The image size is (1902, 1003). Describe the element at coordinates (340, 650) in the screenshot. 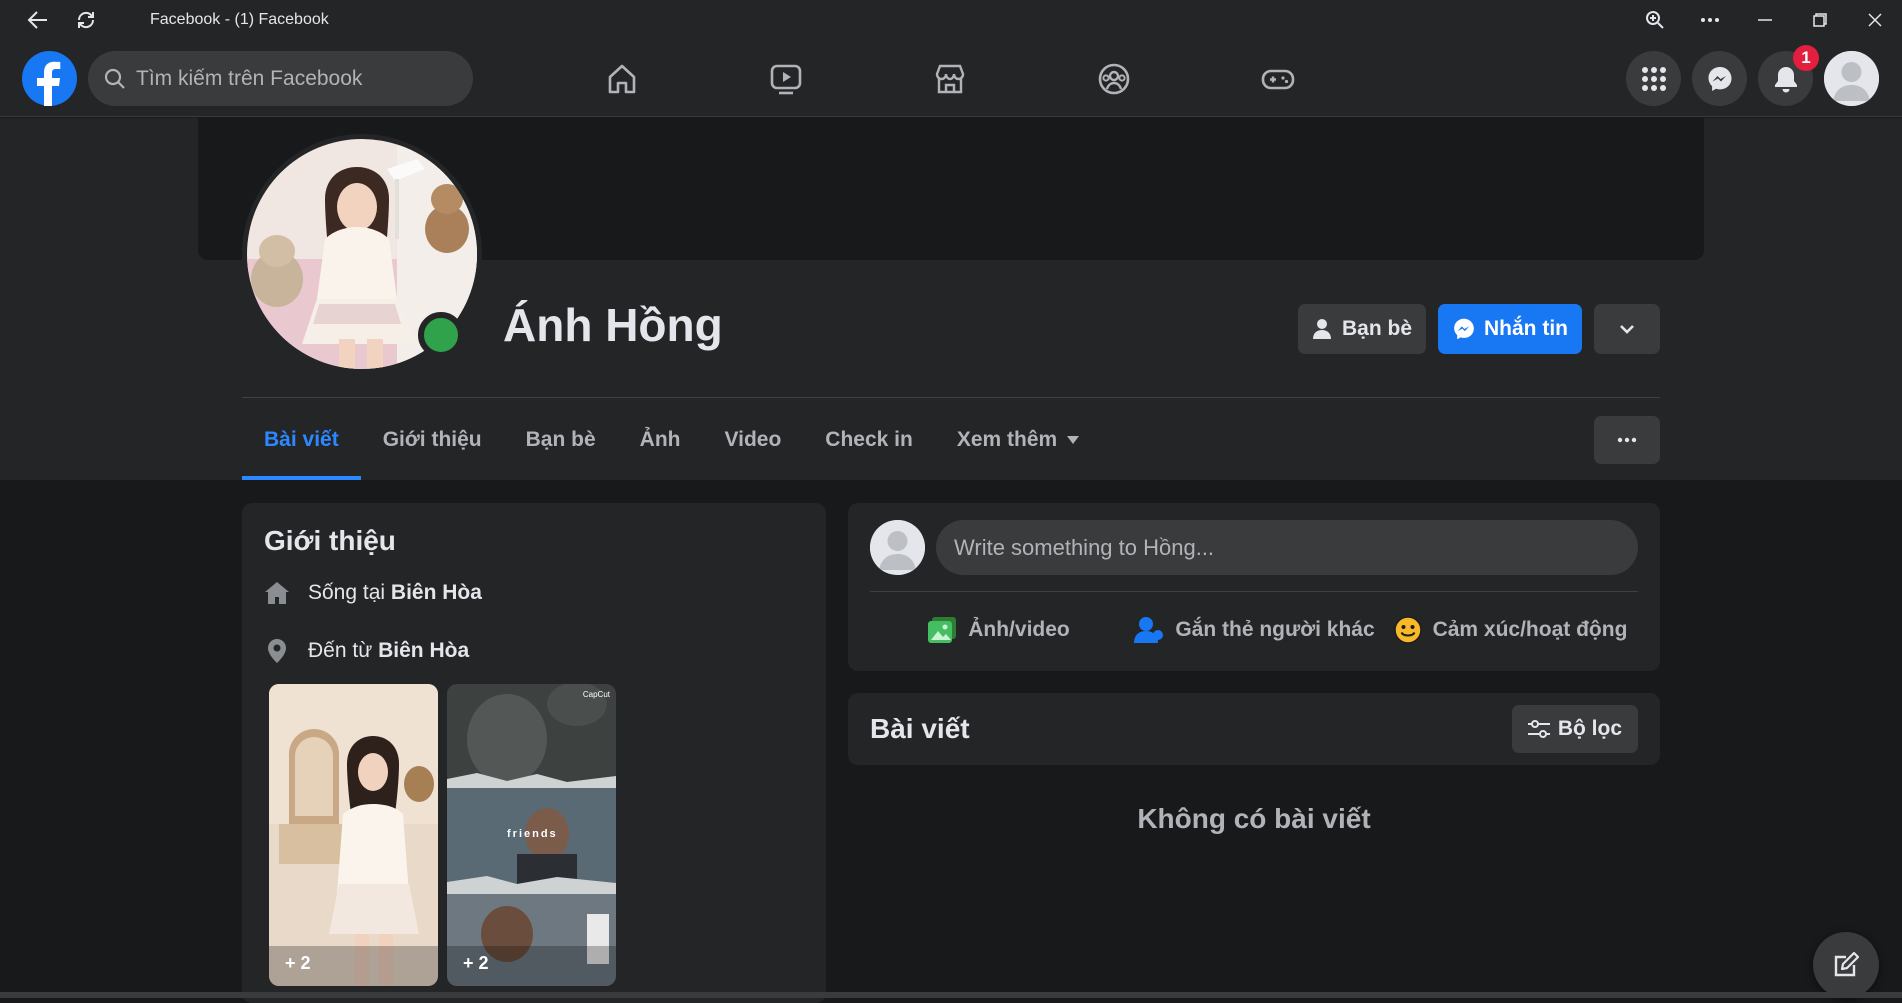

I see `from-prefix: Đến từ` at that location.